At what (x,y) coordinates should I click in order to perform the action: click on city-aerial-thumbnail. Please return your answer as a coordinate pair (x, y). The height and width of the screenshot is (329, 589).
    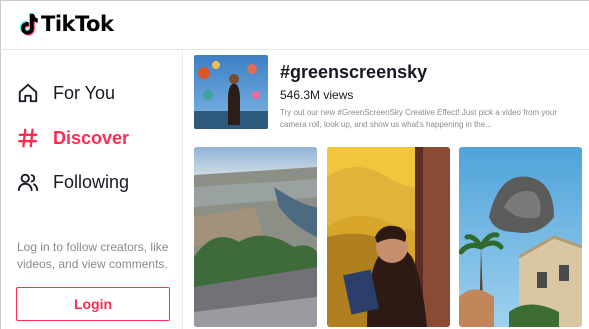
    Looking at the image, I should click on (255, 237).